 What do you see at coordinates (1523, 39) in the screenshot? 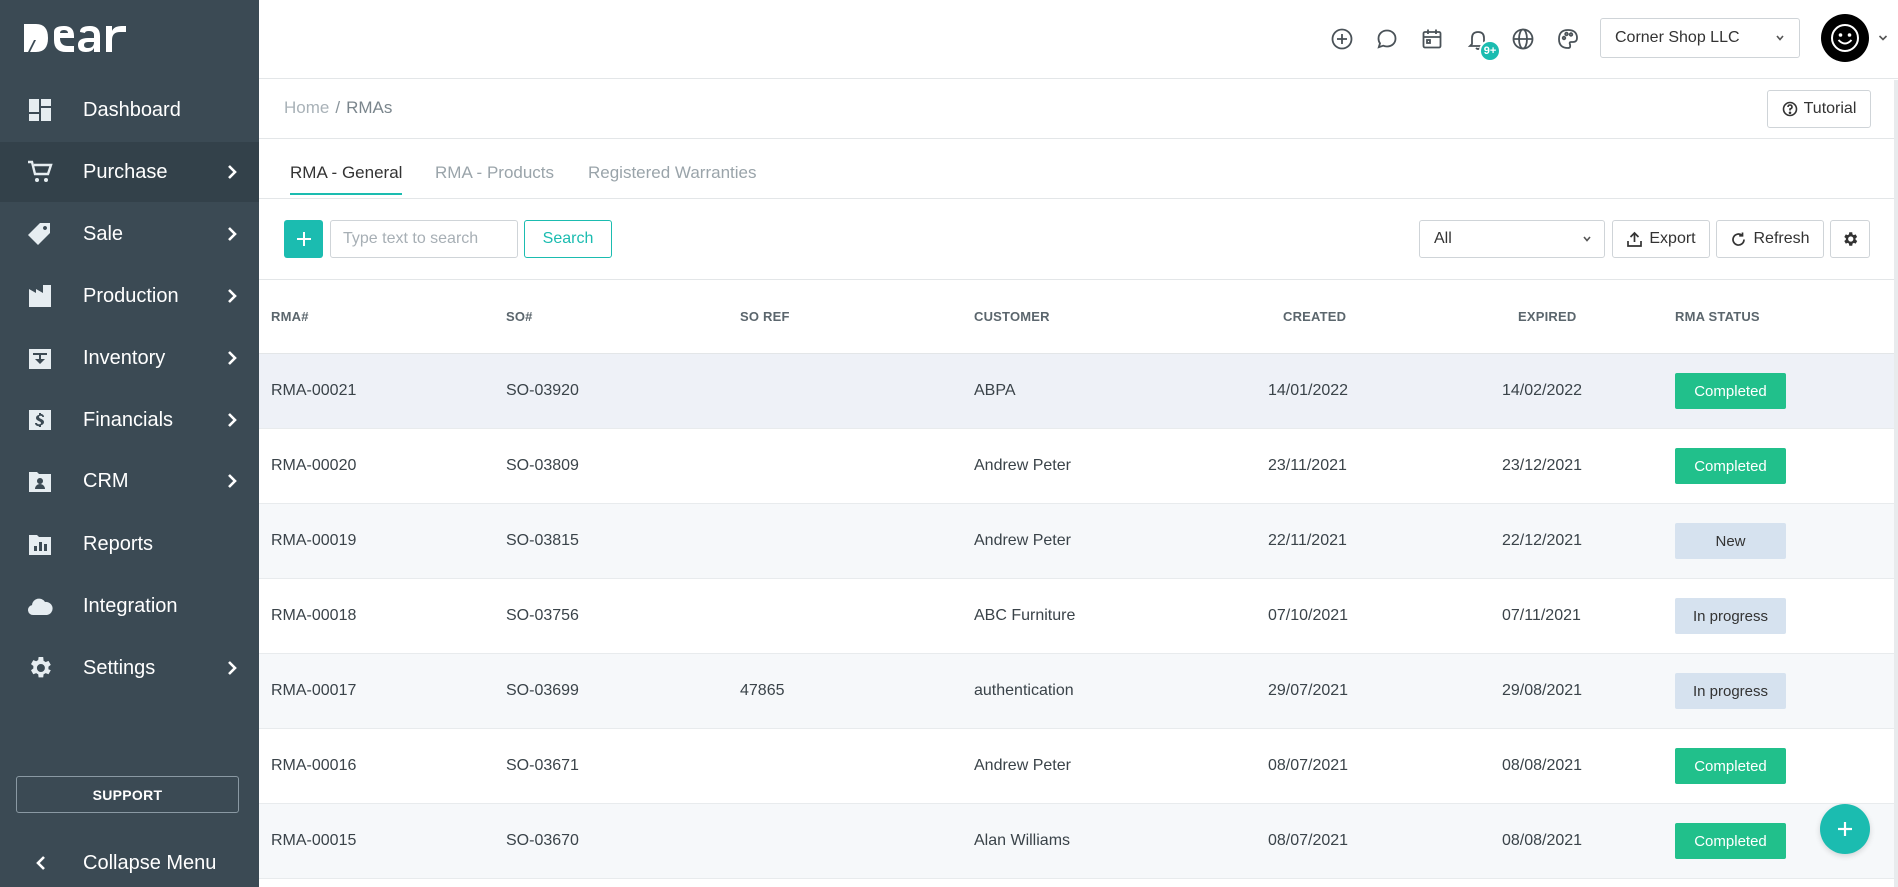
I see `globe-icon` at bounding box center [1523, 39].